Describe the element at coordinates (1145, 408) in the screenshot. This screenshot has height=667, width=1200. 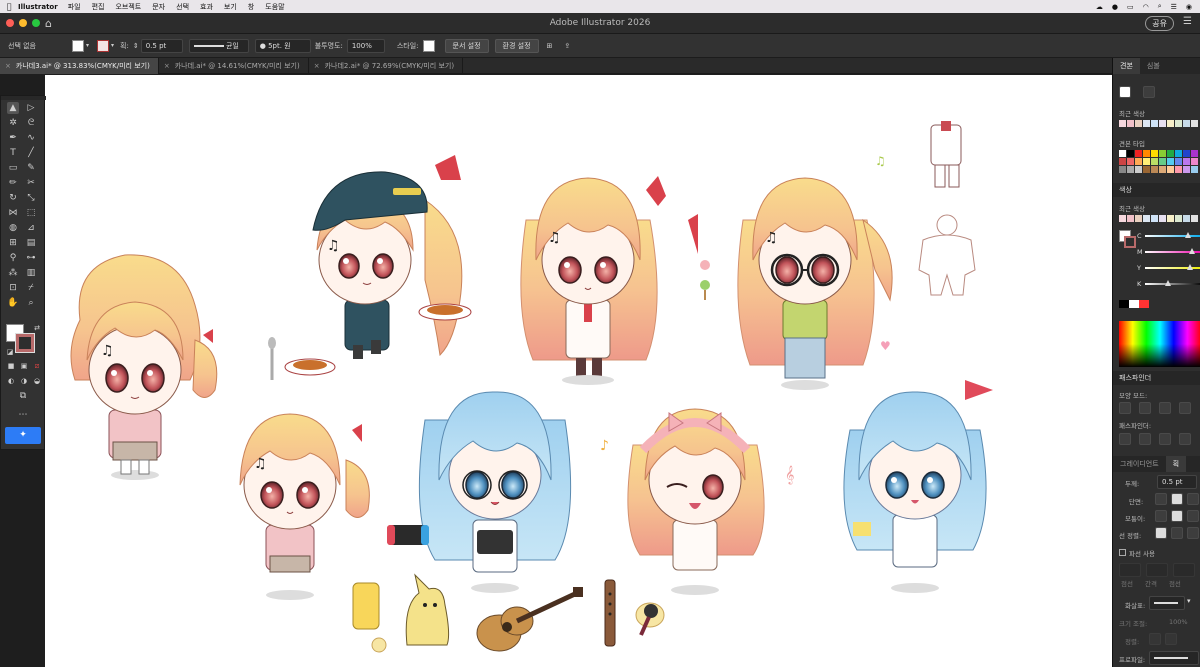
I see `minus-front-icon` at that location.